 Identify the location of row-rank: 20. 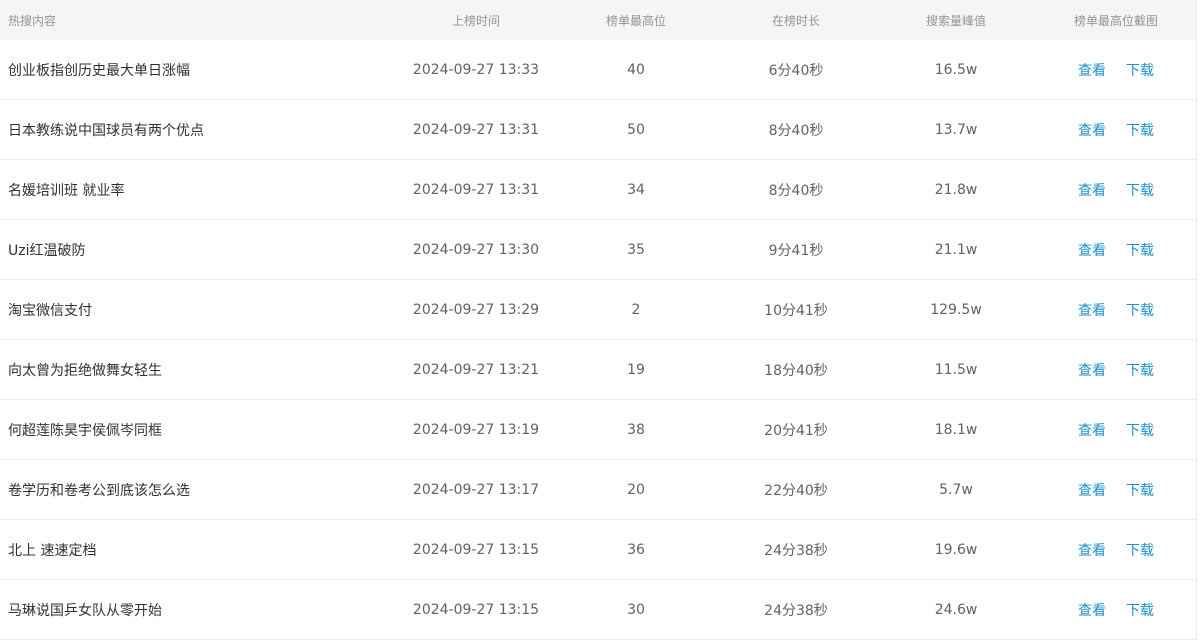
(636, 489).